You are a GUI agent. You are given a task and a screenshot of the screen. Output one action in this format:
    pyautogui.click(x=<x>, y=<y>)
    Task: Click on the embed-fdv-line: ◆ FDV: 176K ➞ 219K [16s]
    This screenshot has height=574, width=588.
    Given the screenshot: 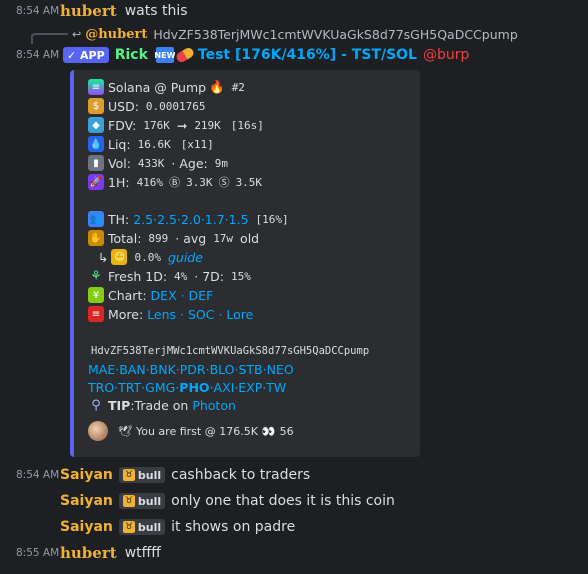 What is the action you would take?
    pyautogui.click(x=177, y=125)
    